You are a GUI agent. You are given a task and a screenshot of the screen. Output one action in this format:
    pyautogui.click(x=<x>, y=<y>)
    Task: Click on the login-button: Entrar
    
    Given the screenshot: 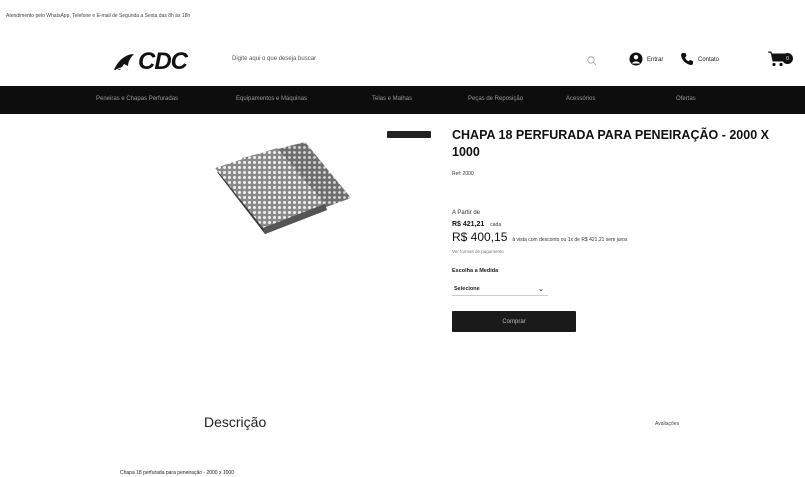 What is the action you would take?
    pyautogui.click(x=646, y=60)
    